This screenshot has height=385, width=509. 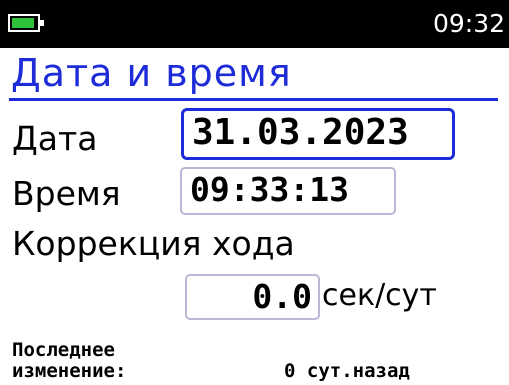 I want to click on time-field: 09:33:13, so click(x=288, y=191).